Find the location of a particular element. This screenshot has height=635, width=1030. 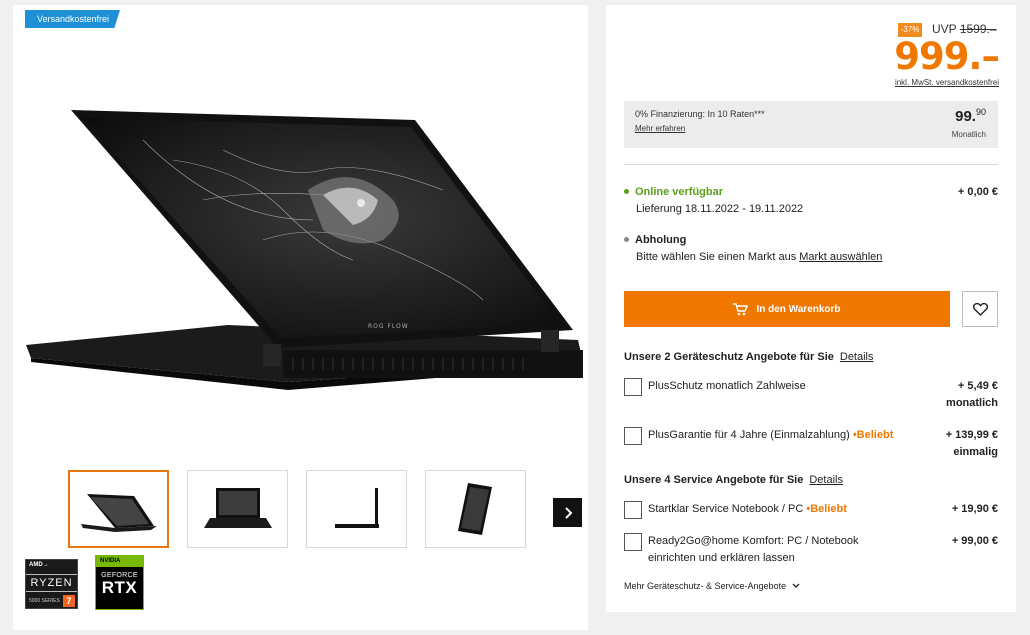

free-shipping-badge: Versandkostenfrei is located at coordinates (73, 19).